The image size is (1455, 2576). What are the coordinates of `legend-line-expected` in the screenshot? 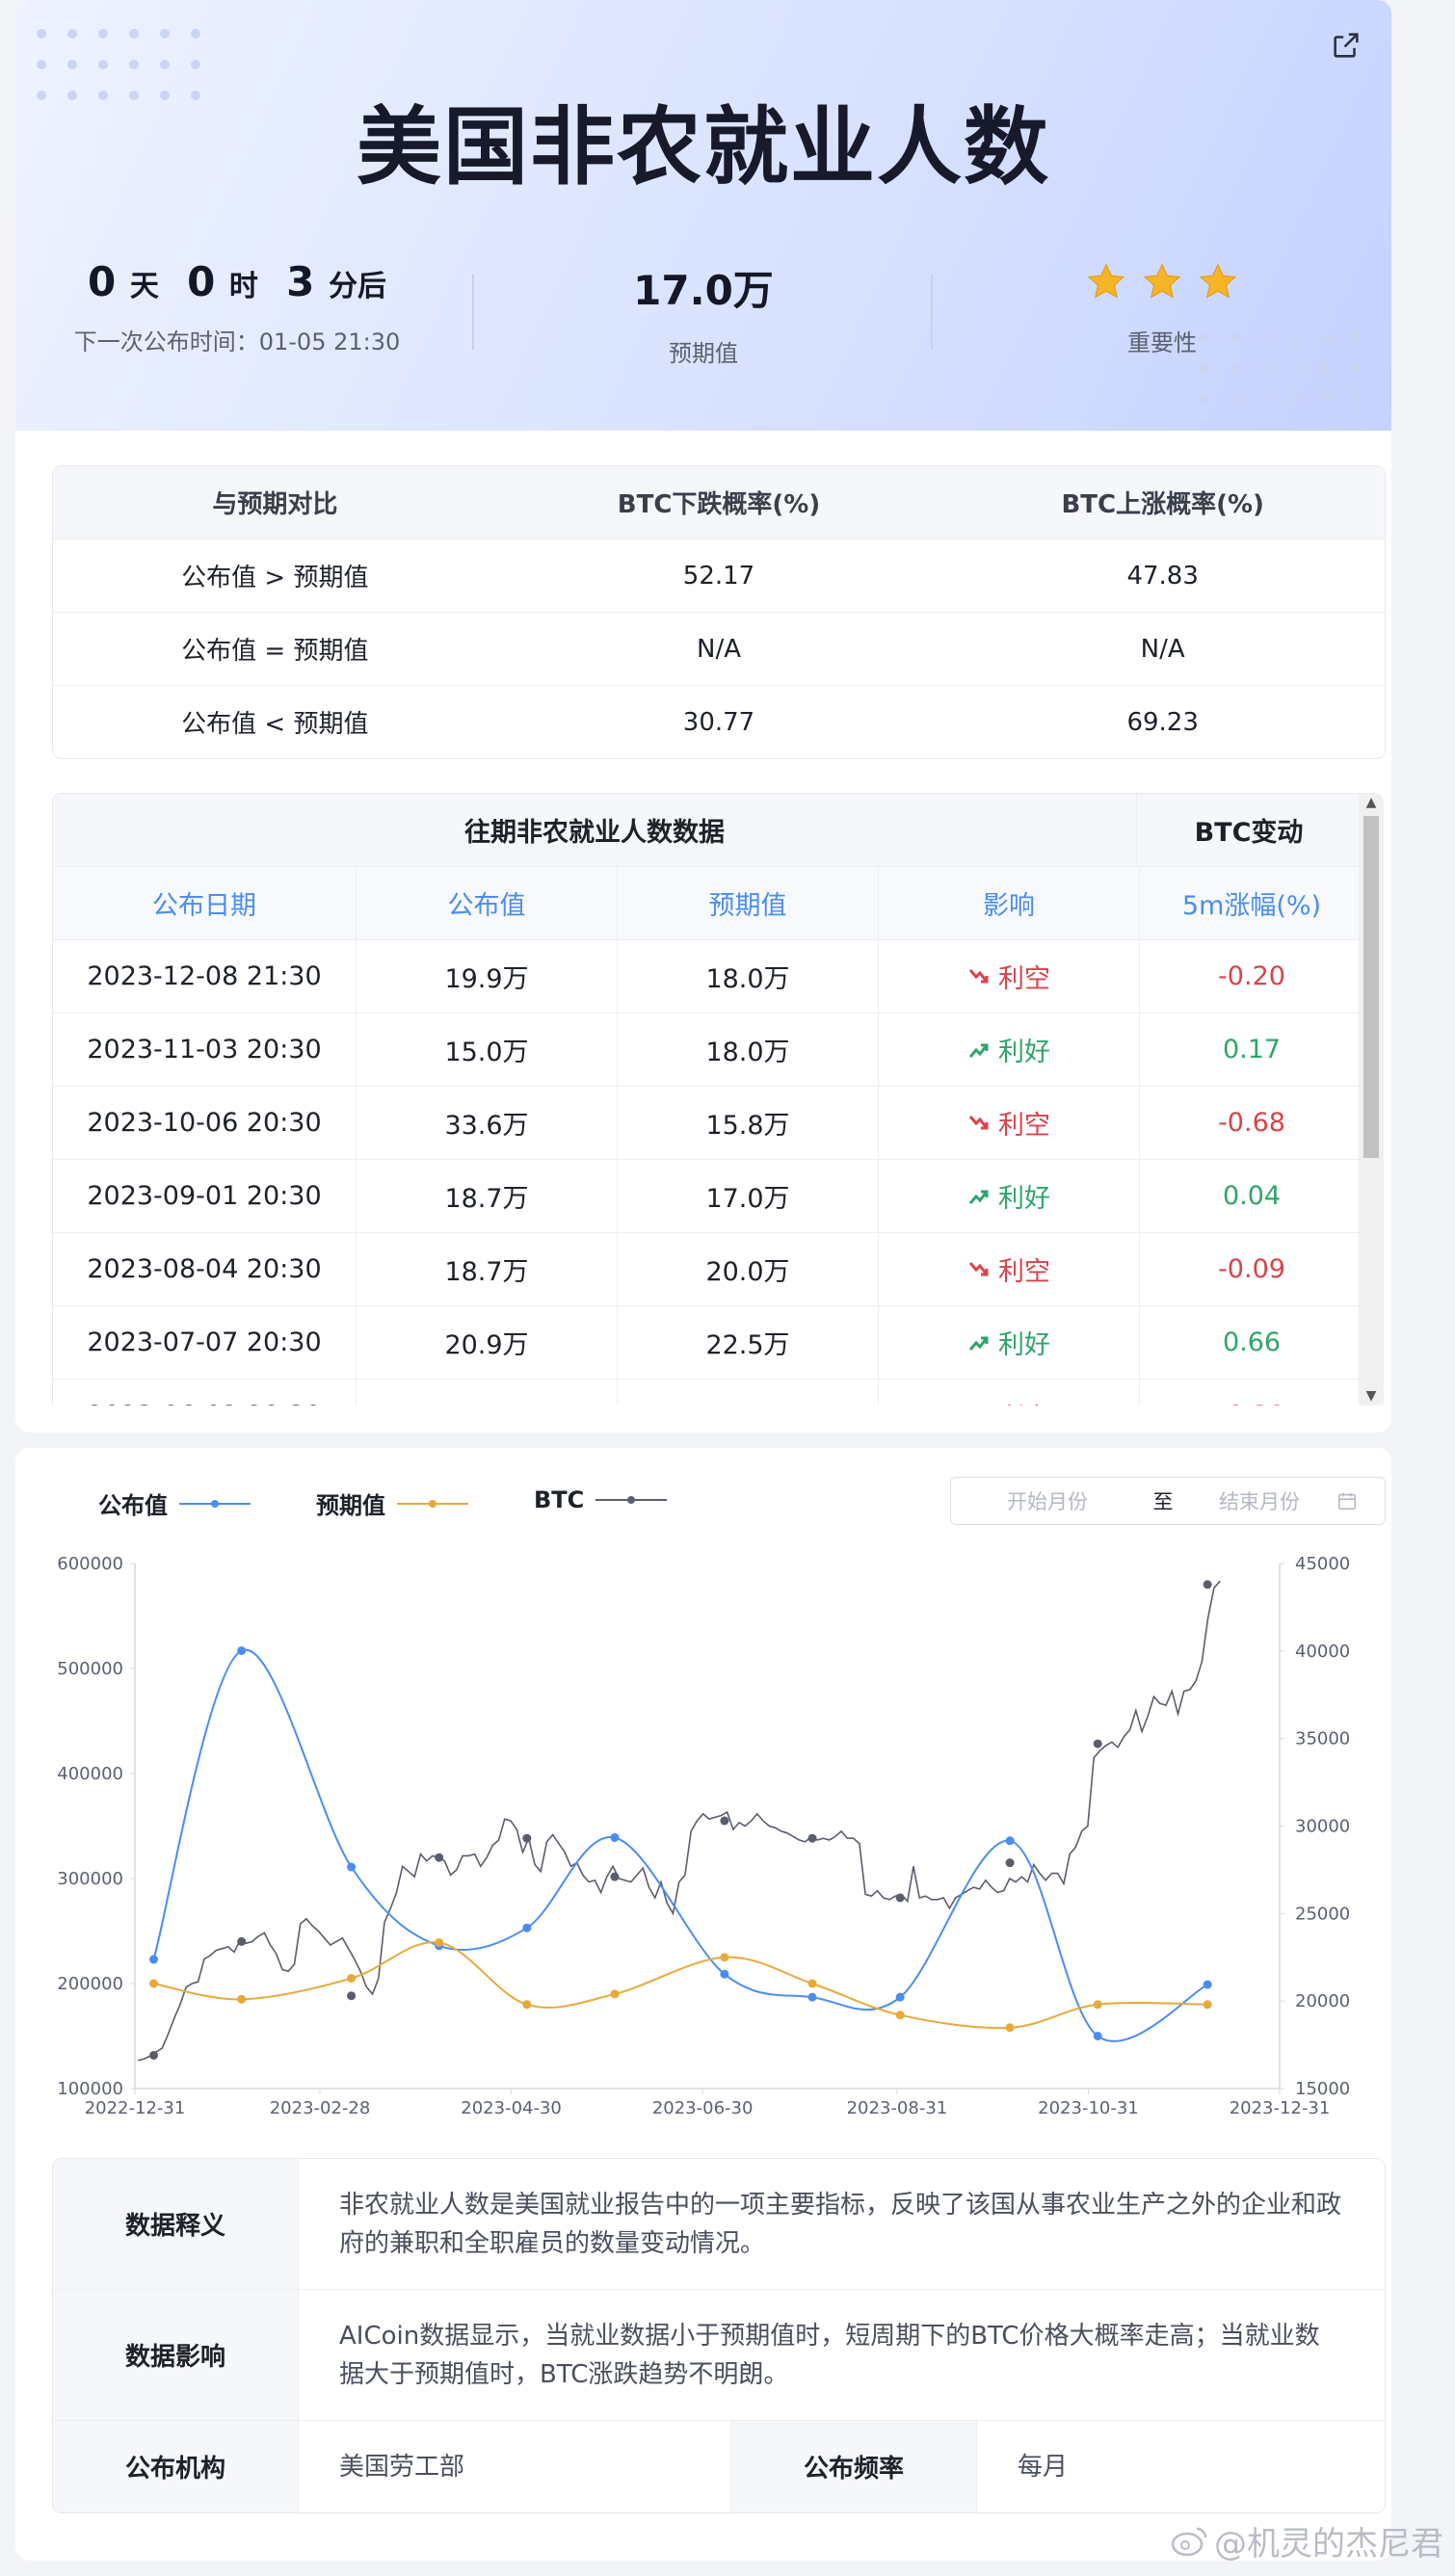 It's located at (433, 1504).